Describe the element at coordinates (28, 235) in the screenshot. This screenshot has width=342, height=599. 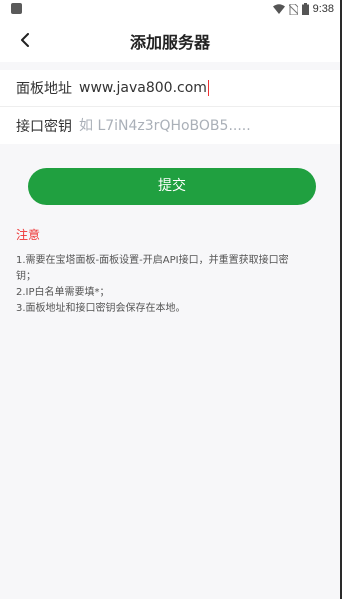
I see `notes-title: 注意` at that location.